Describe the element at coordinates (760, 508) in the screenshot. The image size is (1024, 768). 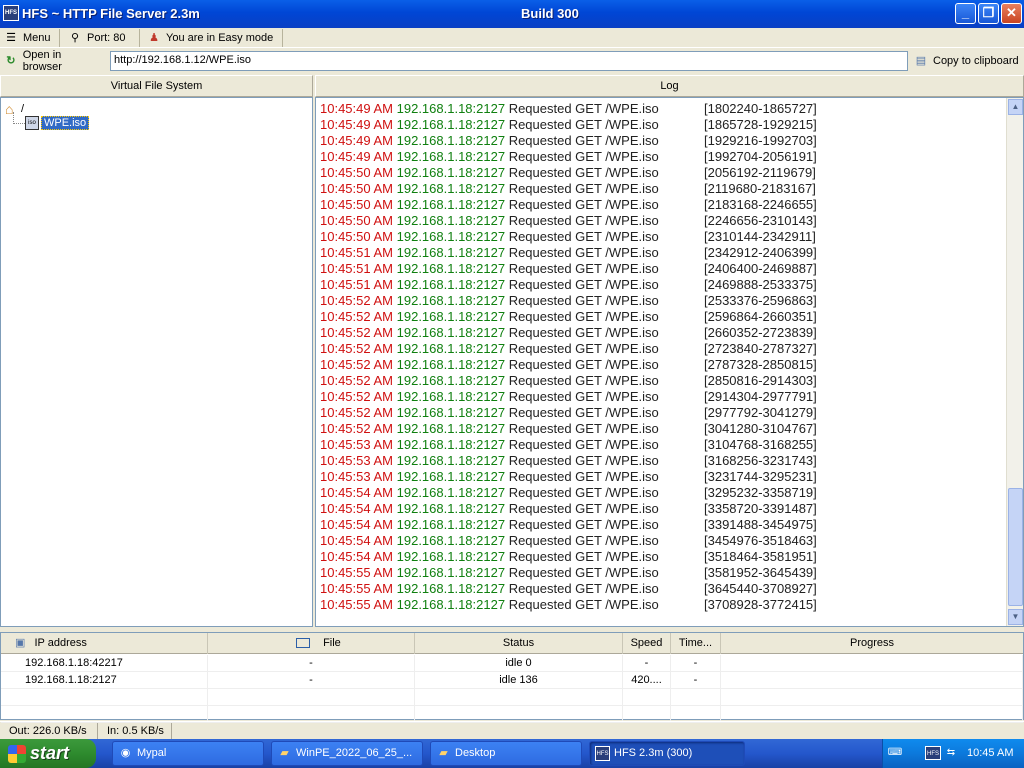
I see `log-range: [3358720-3391487]` at that location.